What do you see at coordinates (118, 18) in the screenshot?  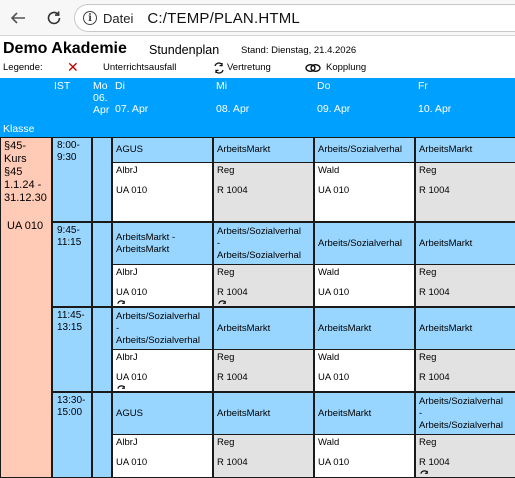 I see `scheme-label: Datei` at bounding box center [118, 18].